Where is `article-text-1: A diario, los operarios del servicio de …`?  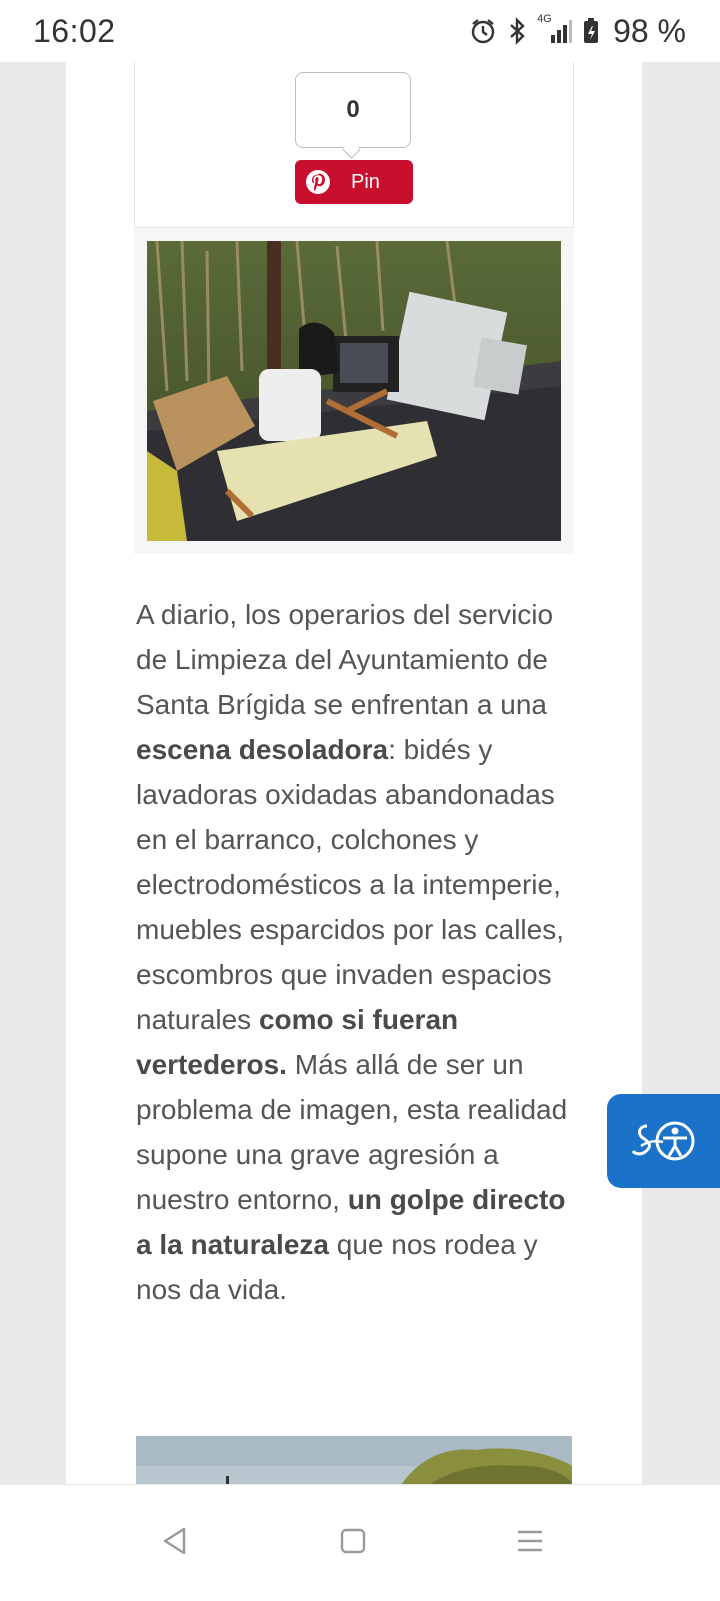
article-text-1: A diario, los operarios del servicio de … is located at coordinates (345, 659).